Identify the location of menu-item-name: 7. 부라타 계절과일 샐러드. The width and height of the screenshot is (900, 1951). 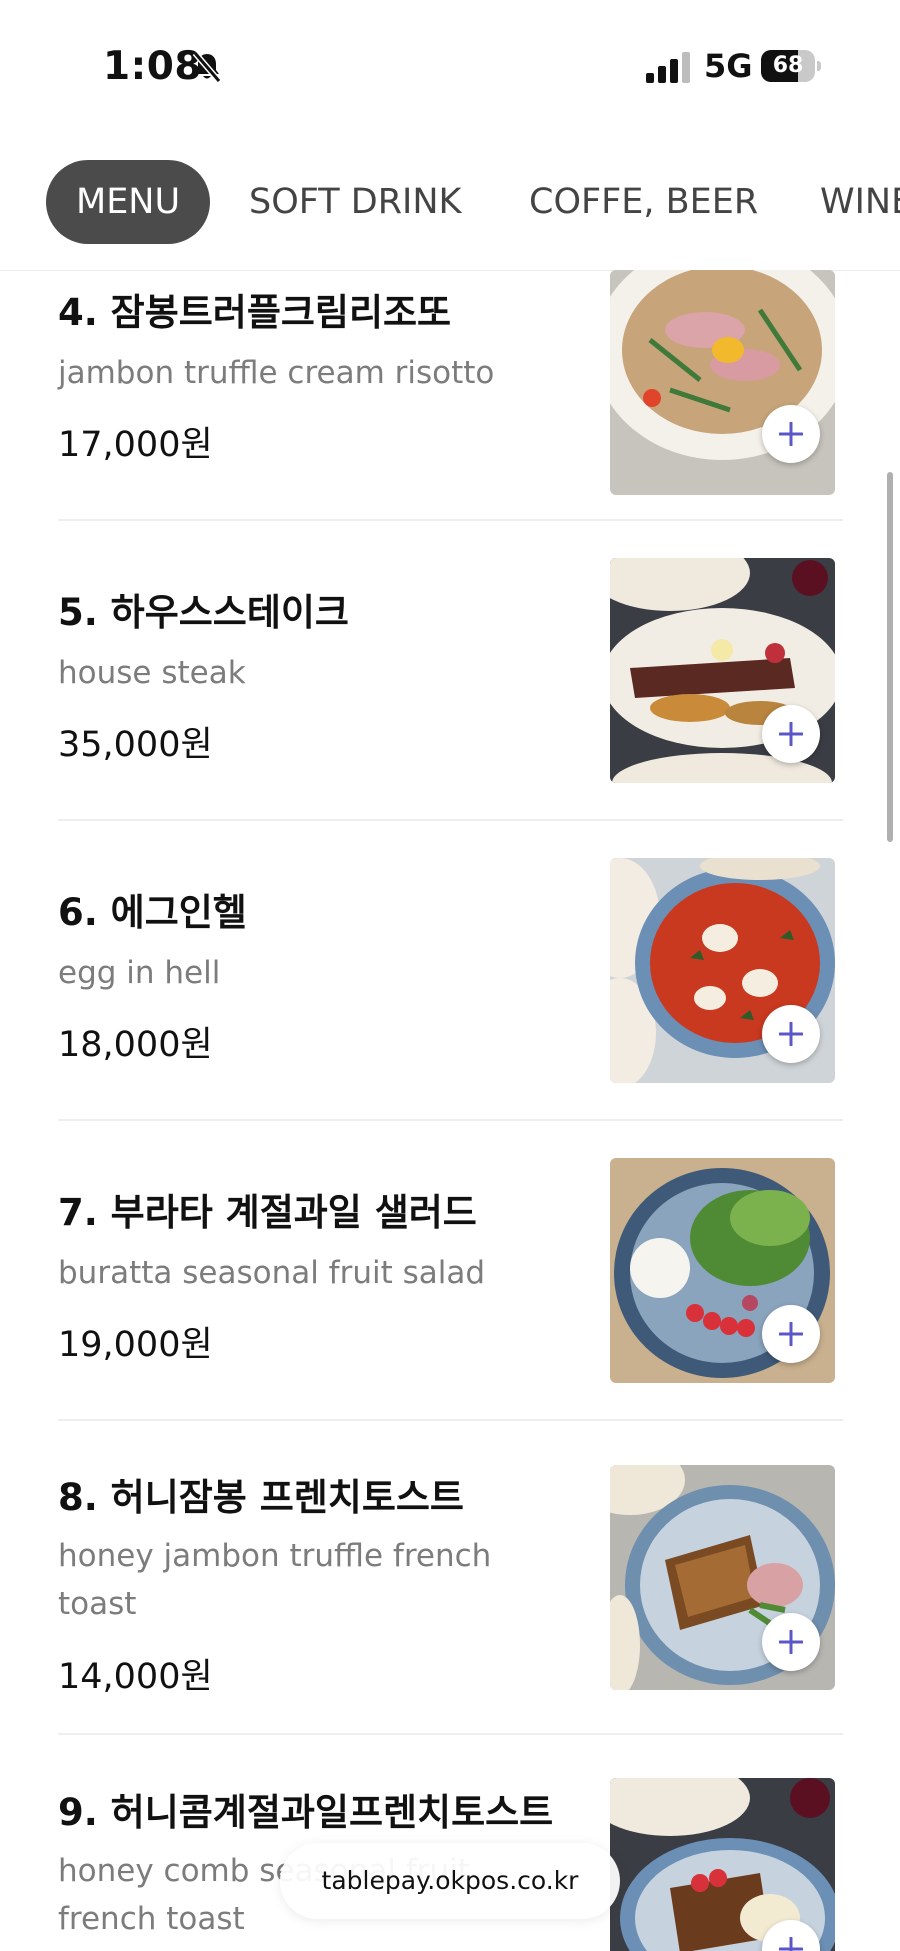
(267, 1212).